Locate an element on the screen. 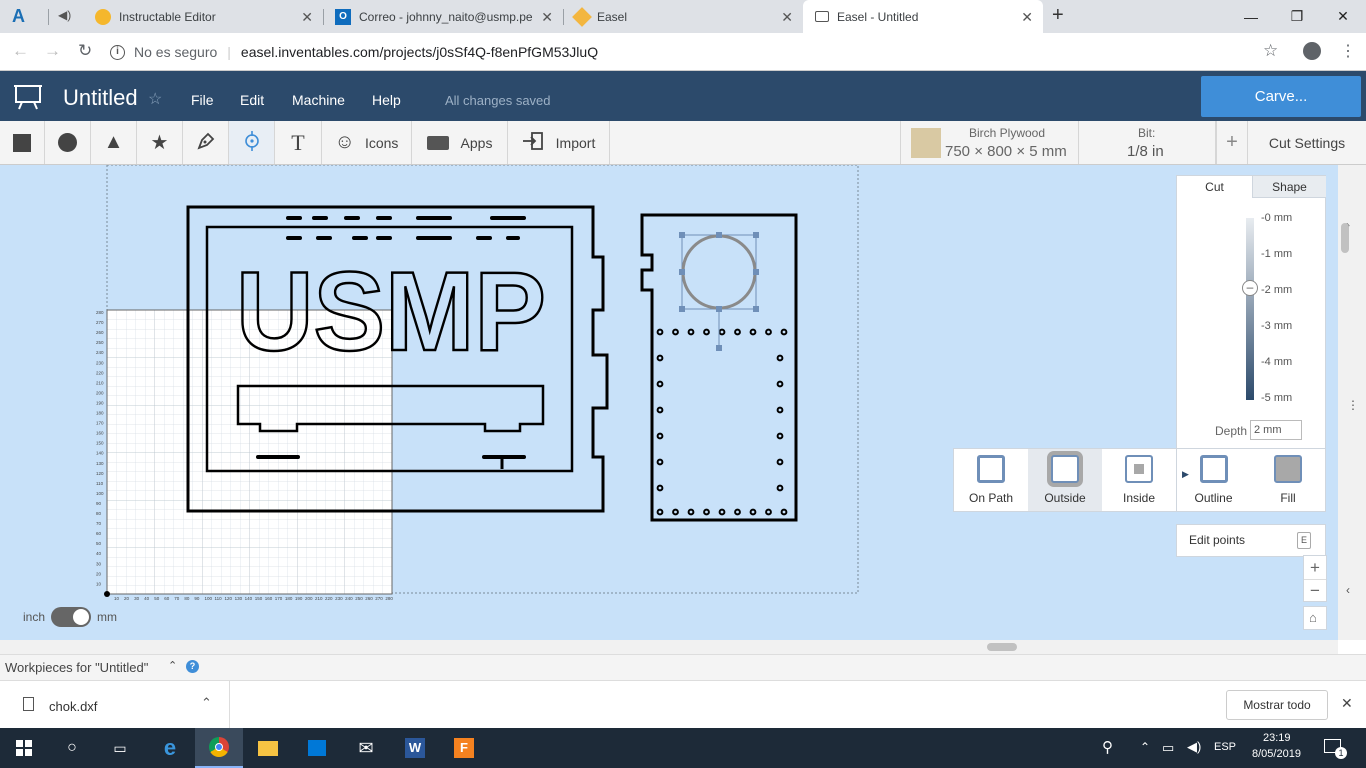 The width and height of the screenshot is (1366, 768). tray-chevron-up-icon: ⌃ is located at coordinates (1145, 747).